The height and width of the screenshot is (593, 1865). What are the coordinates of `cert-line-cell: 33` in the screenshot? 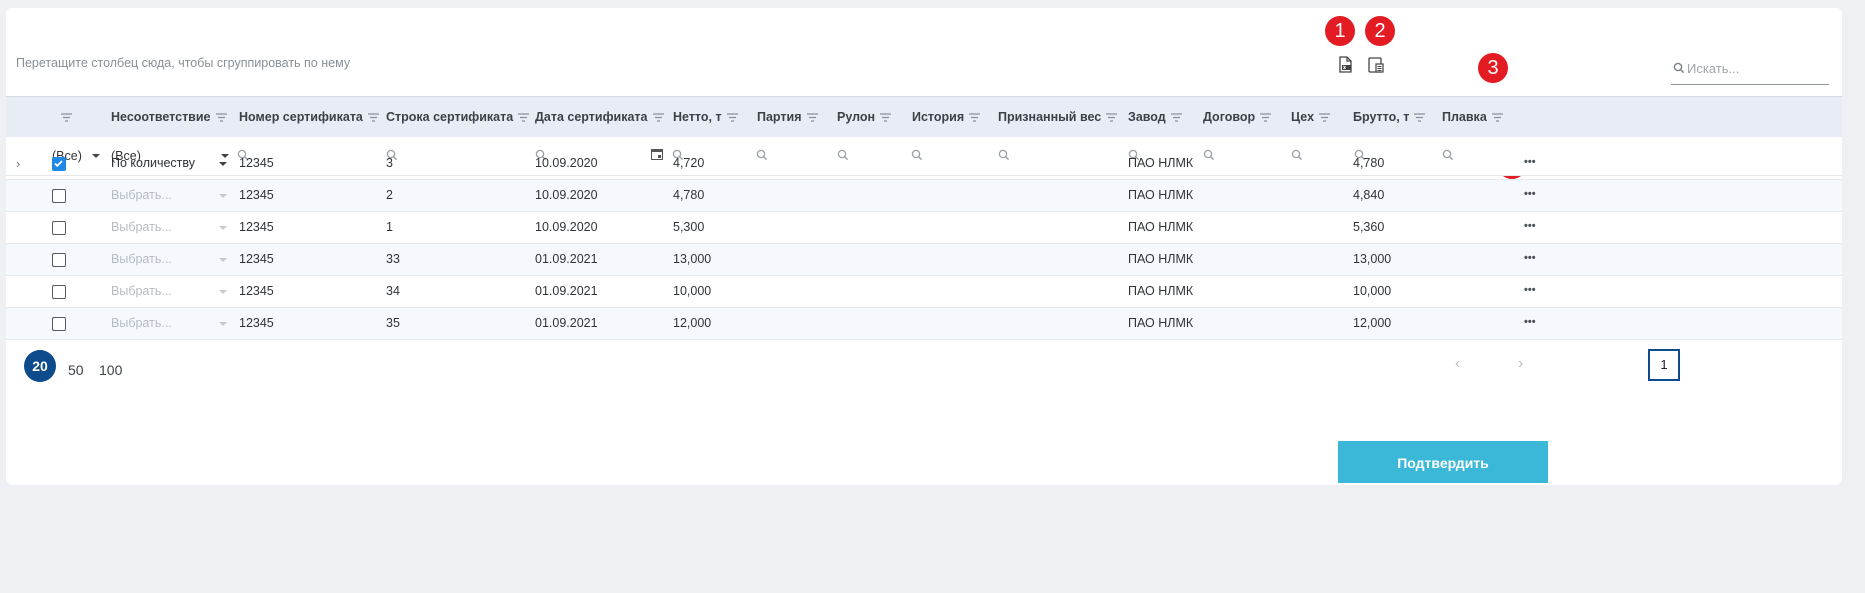 It's located at (393, 259).